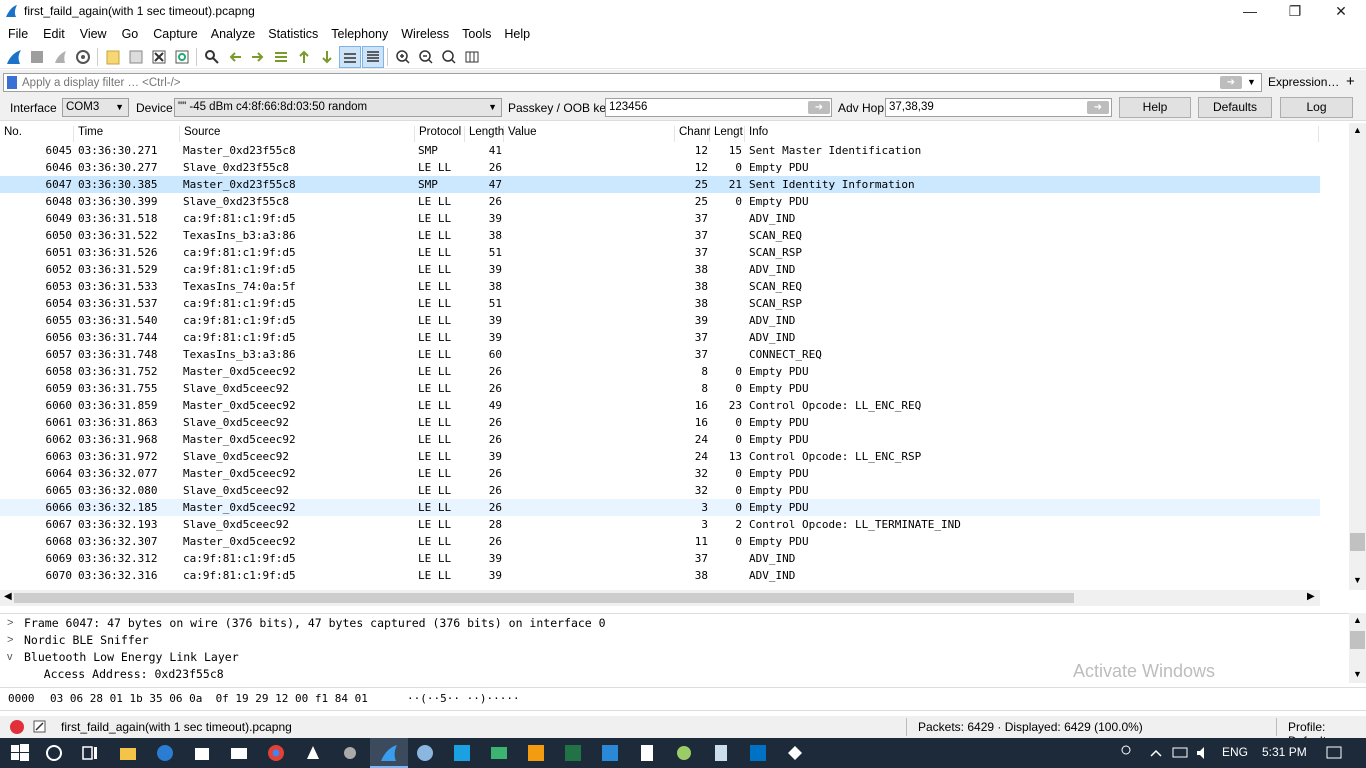 This screenshot has height=768, width=1366. What do you see at coordinates (175, 34) in the screenshot?
I see `menu-capture: Capture` at bounding box center [175, 34].